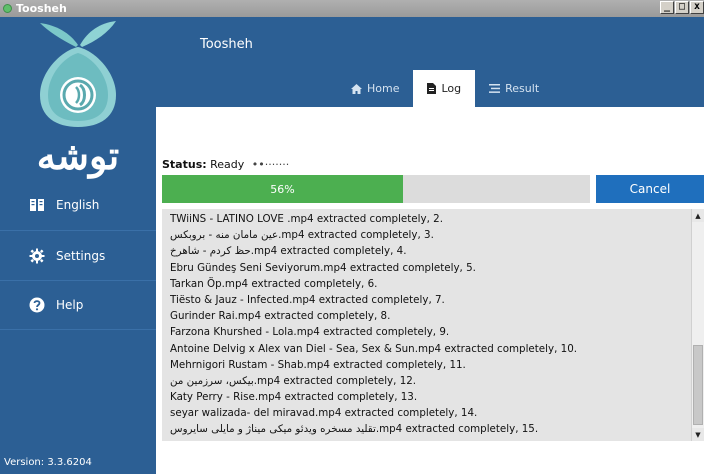 Image resolution: width=704 pixels, height=474 pixels. What do you see at coordinates (37, 256) in the screenshot?
I see `gear-icon` at bounding box center [37, 256].